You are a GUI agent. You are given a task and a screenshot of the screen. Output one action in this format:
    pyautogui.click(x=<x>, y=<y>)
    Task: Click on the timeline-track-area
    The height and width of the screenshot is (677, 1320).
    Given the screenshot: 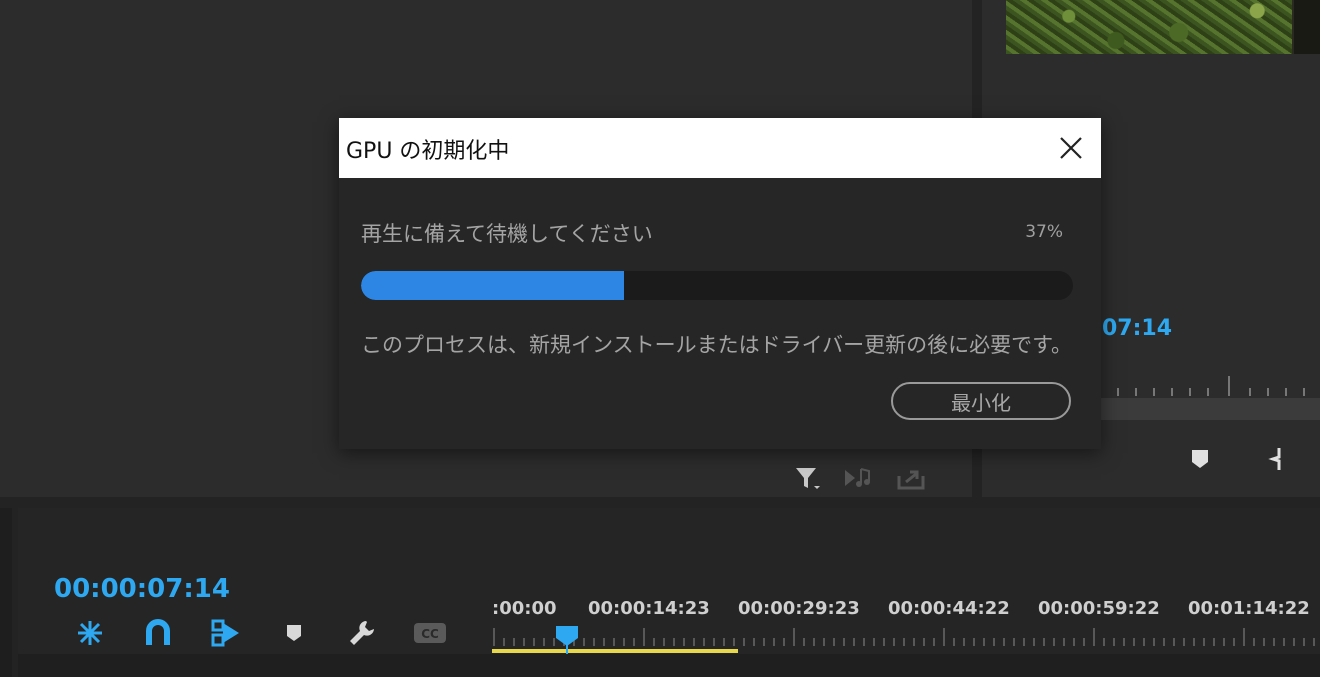 What is the action you would take?
    pyautogui.click(x=669, y=665)
    